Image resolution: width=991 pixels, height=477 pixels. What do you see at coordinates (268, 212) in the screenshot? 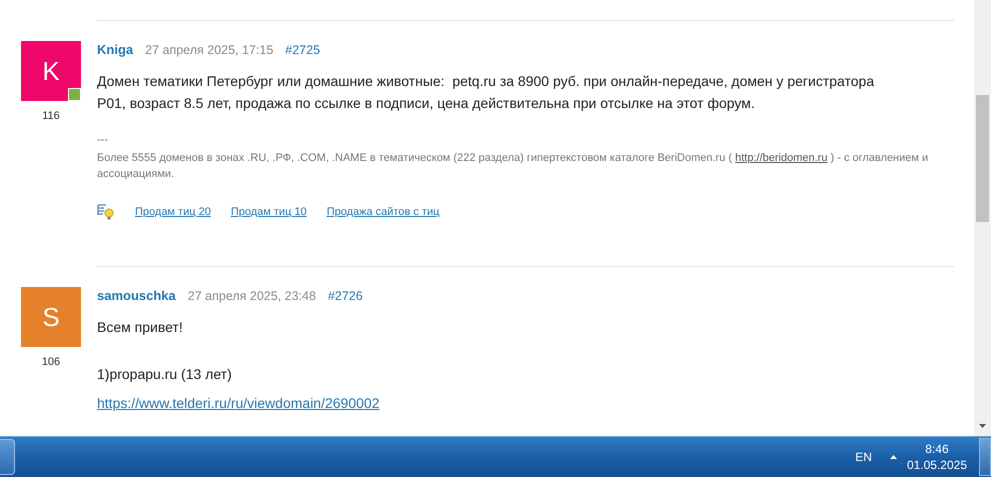
I see `ad-link: Продам тиц 10` at bounding box center [268, 212].